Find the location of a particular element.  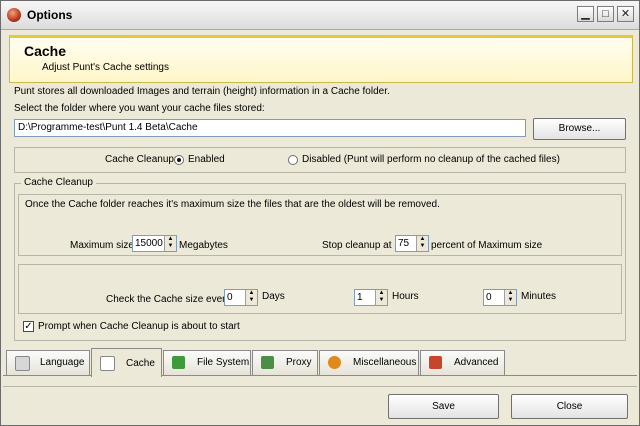

days-value: 0 is located at coordinates (230, 297).